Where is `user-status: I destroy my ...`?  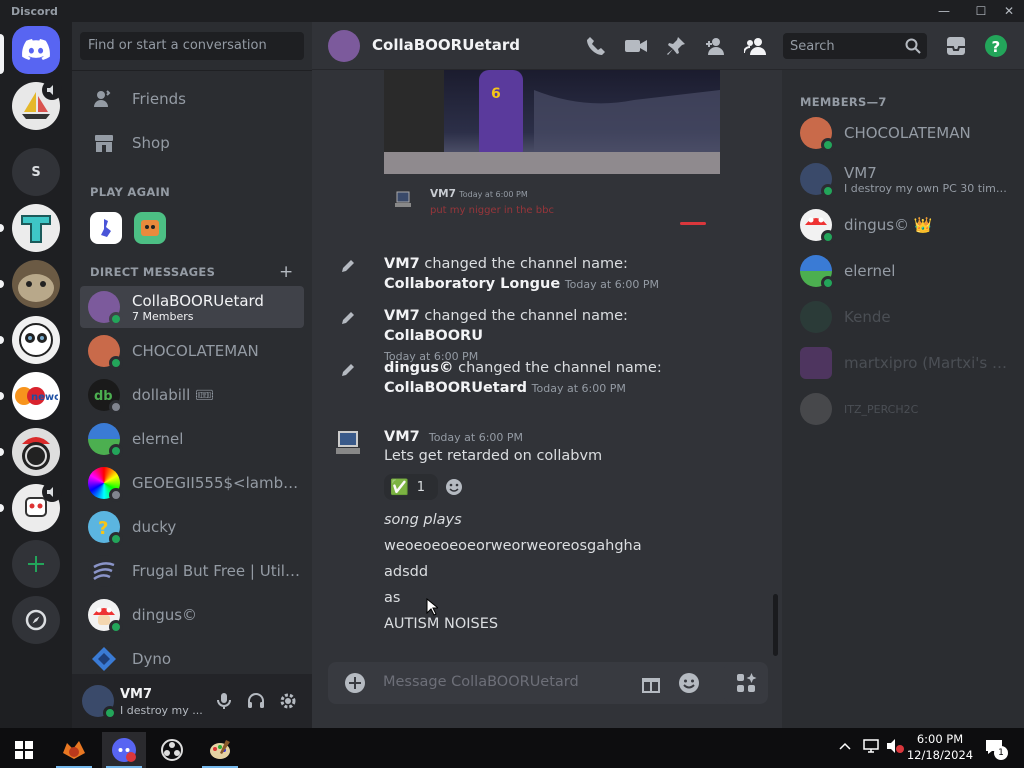
user-status: I destroy my ... is located at coordinates (161, 710).